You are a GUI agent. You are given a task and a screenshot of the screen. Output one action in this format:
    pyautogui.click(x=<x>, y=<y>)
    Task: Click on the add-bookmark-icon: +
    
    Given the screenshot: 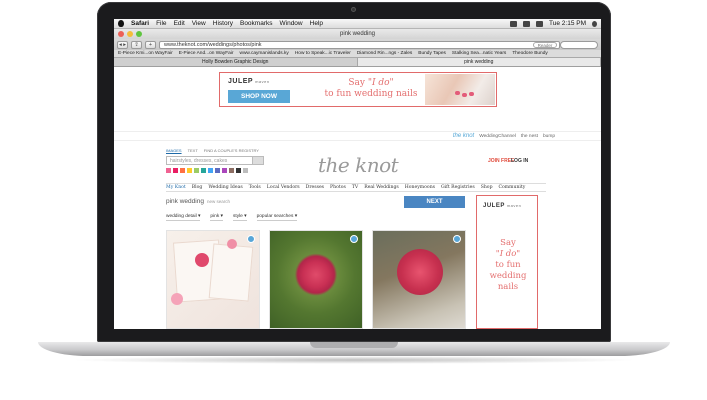 What is the action you would take?
    pyautogui.click(x=150, y=44)
    